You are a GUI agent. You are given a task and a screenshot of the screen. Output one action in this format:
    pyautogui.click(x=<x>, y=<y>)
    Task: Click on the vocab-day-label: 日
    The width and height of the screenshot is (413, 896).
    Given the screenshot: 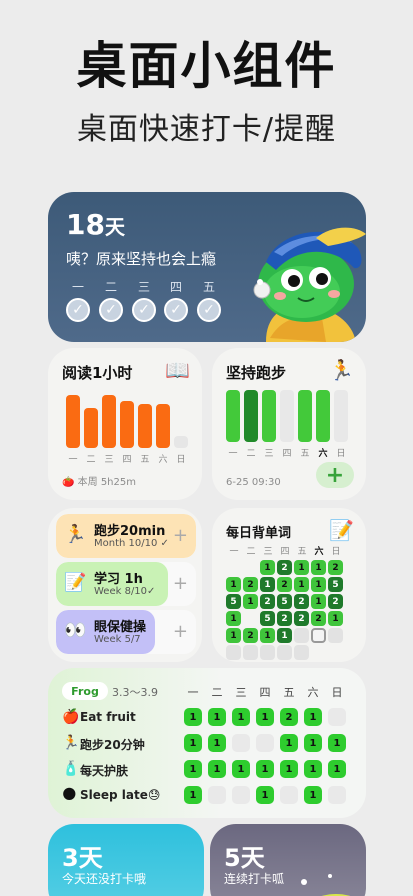 What is the action you would take?
    pyautogui.click(x=336, y=552)
    